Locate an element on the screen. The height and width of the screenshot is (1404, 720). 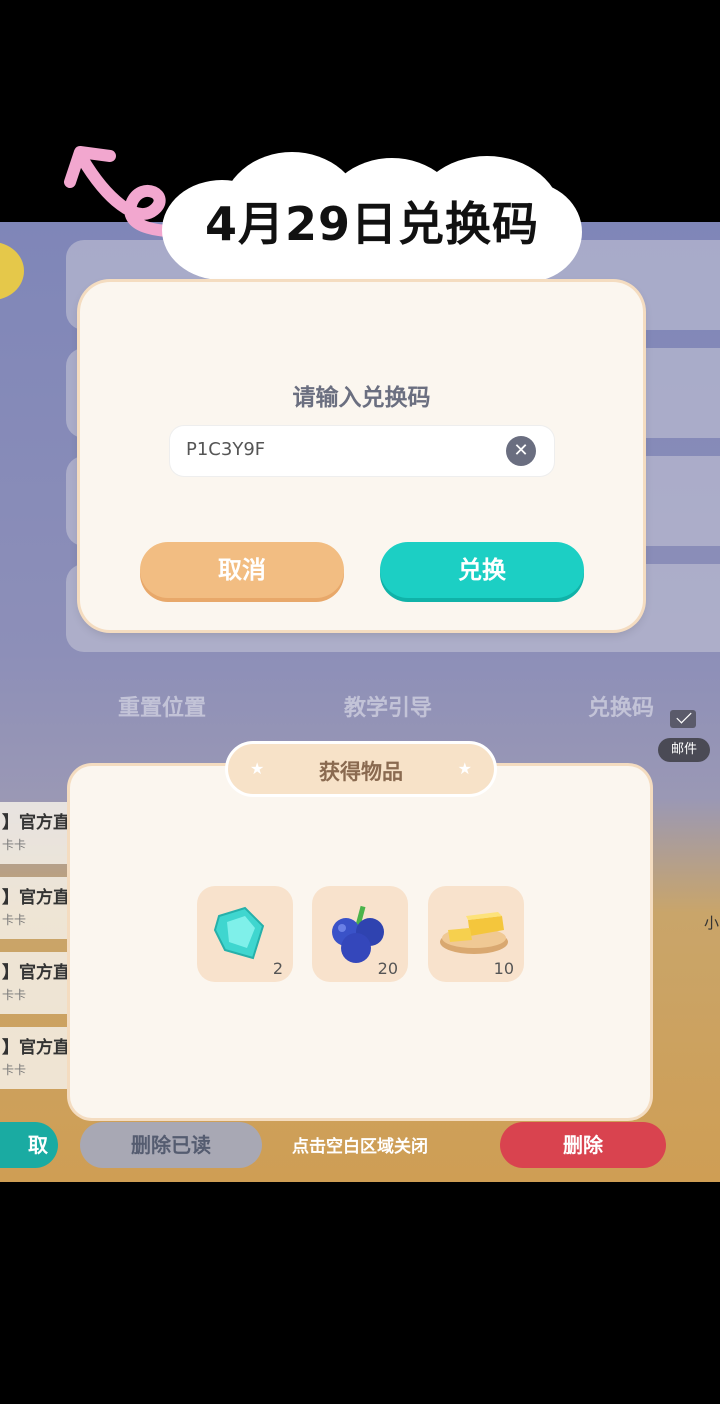
reward-title: 获得物品 is located at coordinates (361, 772).